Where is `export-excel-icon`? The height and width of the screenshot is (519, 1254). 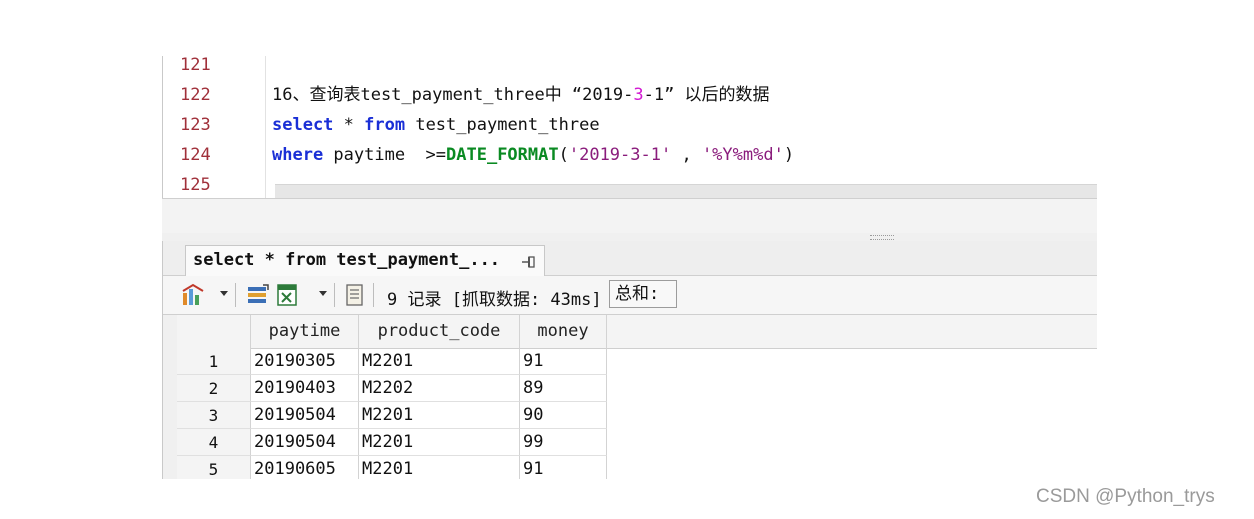 export-excel-icon is located at coordinates (288, 295).